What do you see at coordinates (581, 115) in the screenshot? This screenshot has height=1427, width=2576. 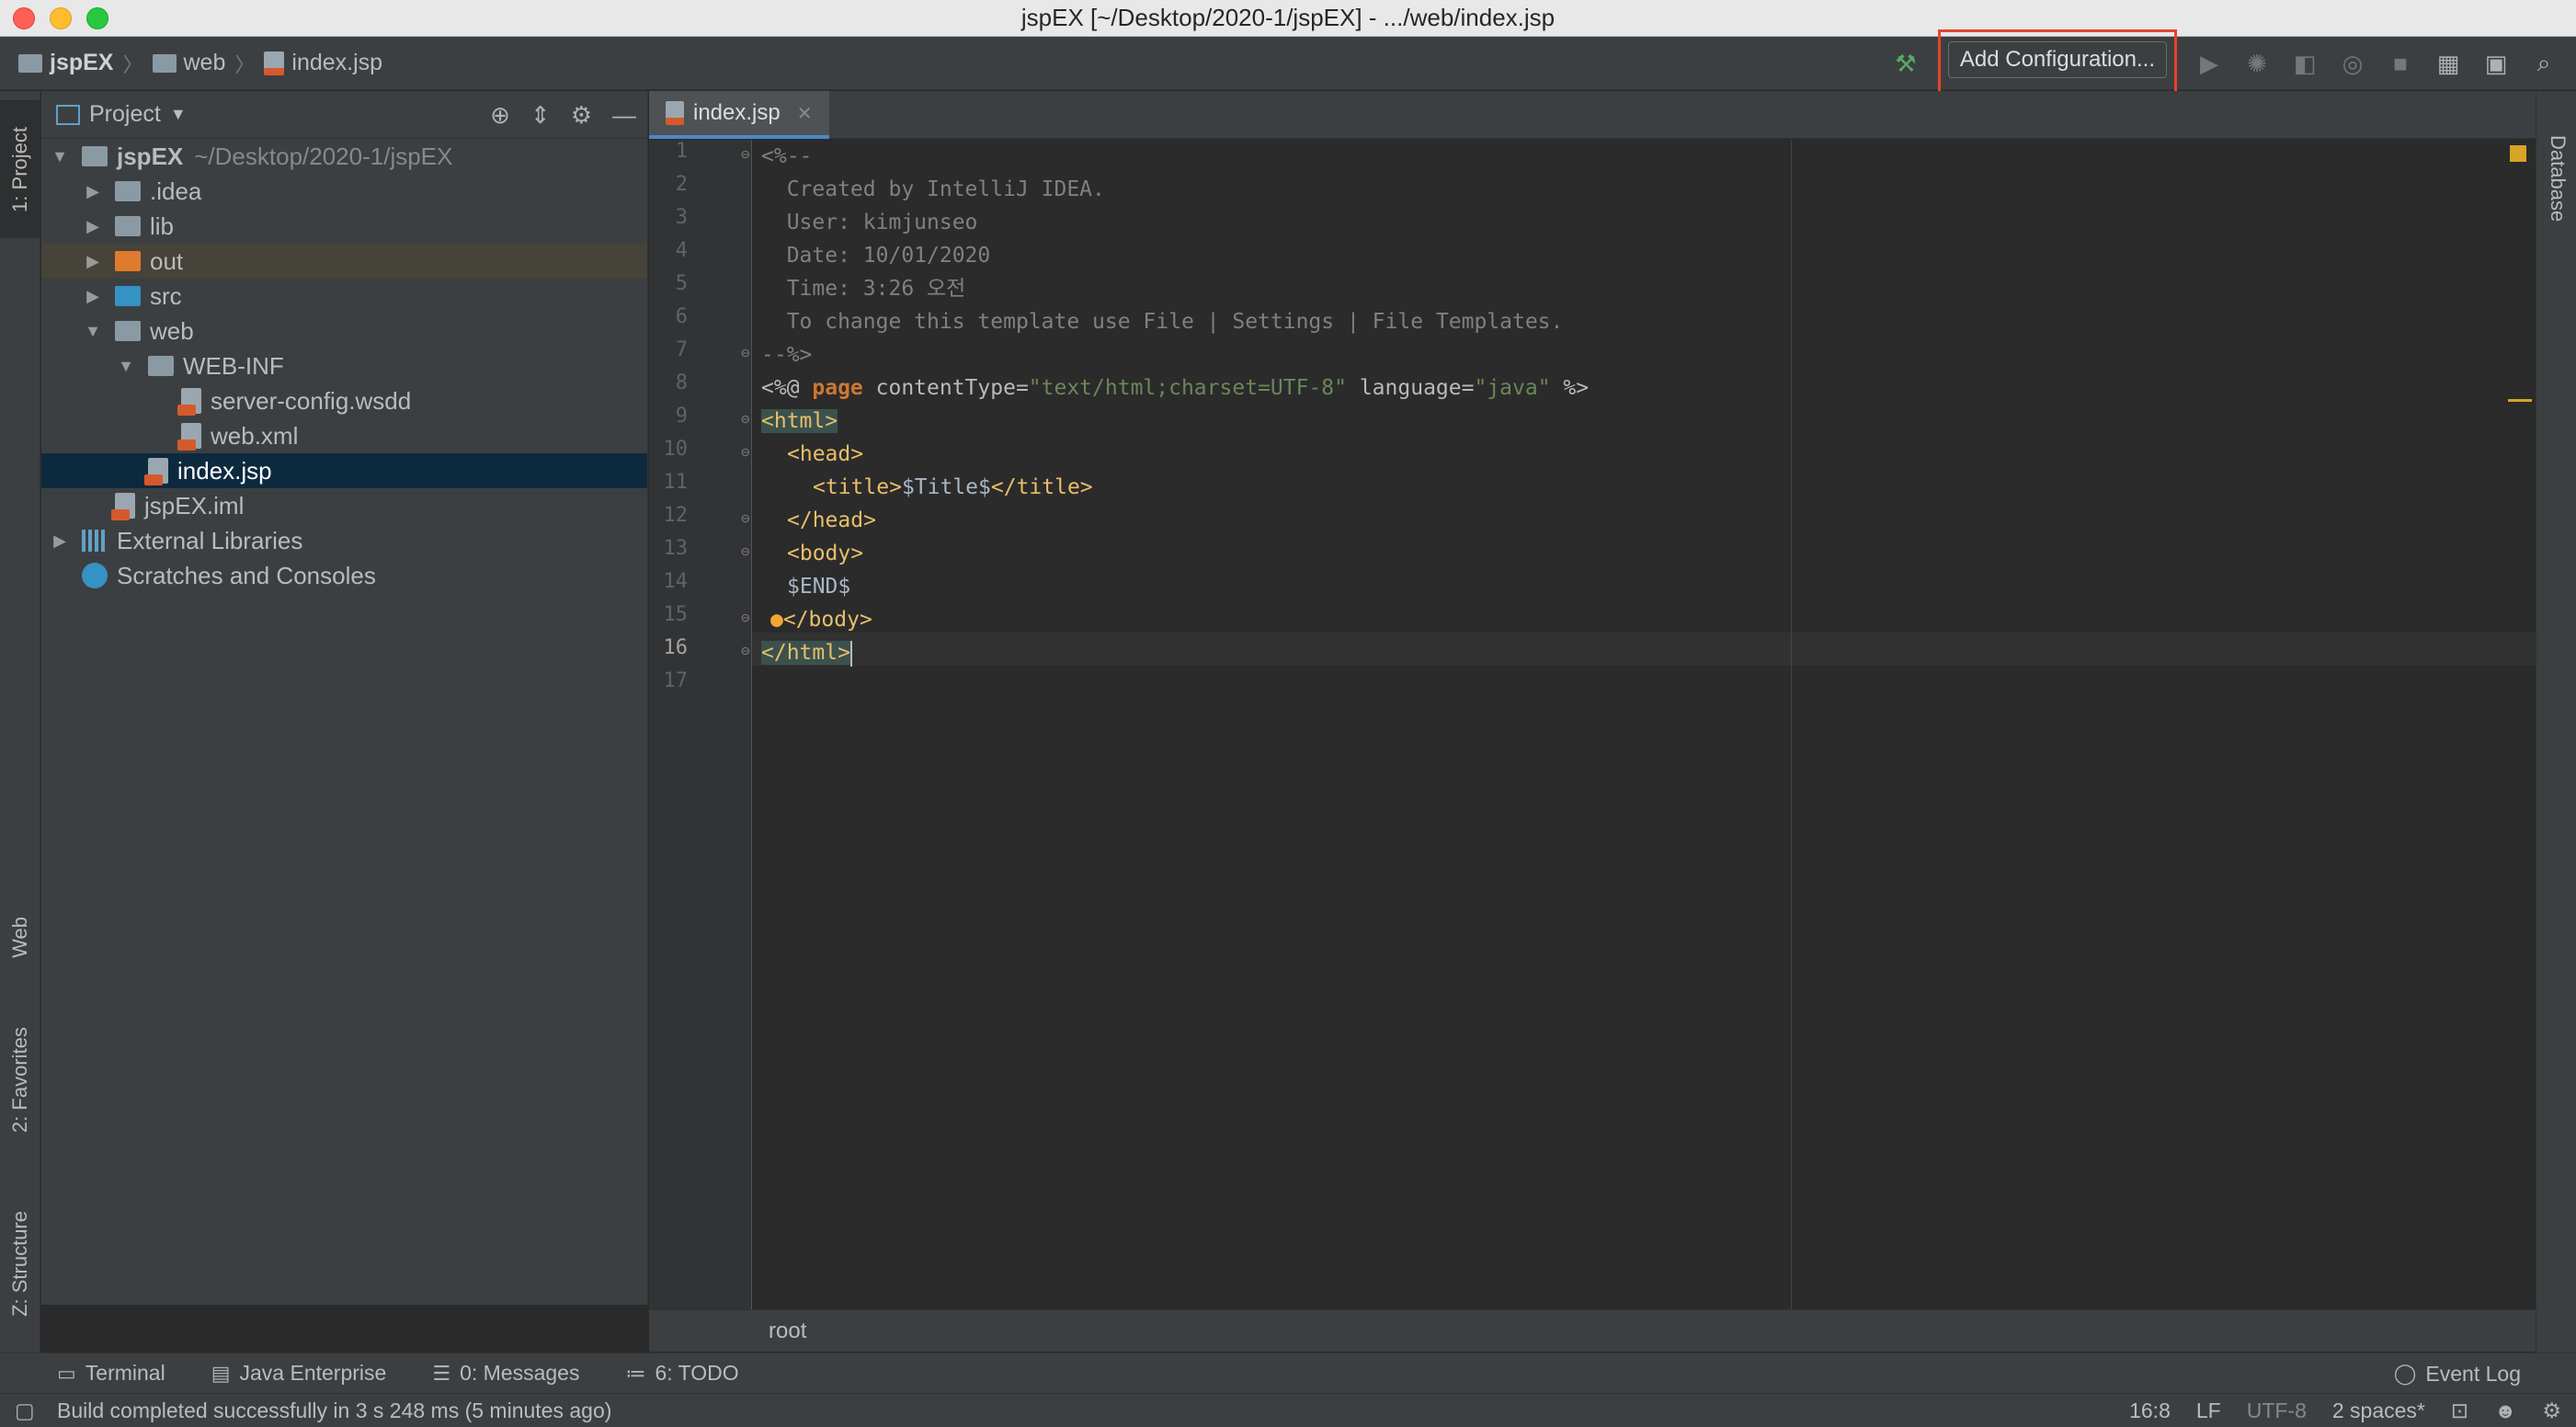 I see `gear-icon: ⚙` at bounding box center [581, 115].